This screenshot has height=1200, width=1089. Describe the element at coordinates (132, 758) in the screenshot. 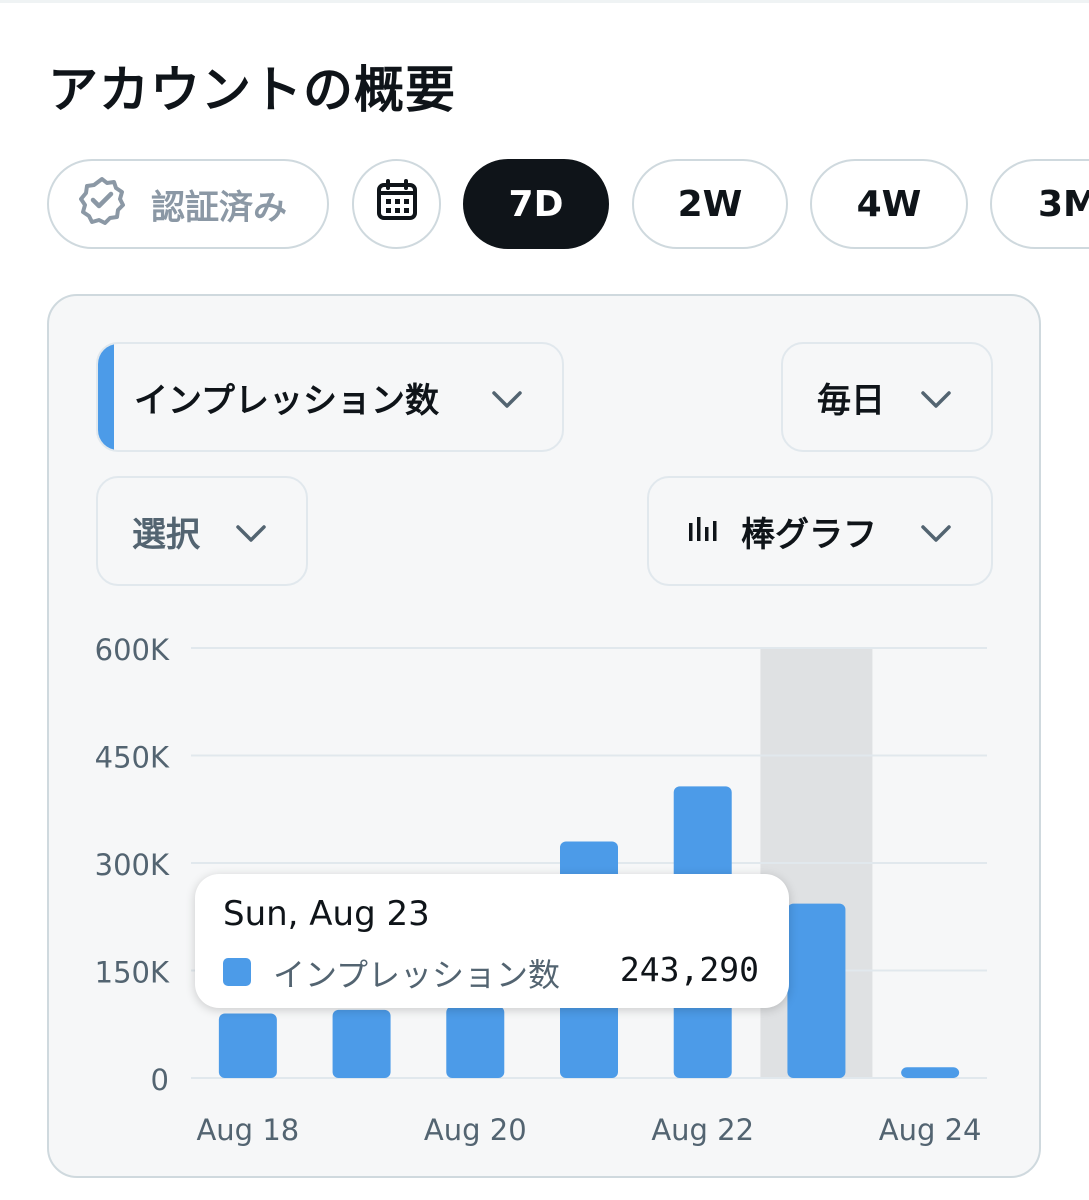

I see `y-tick-label: 450K` at that location.